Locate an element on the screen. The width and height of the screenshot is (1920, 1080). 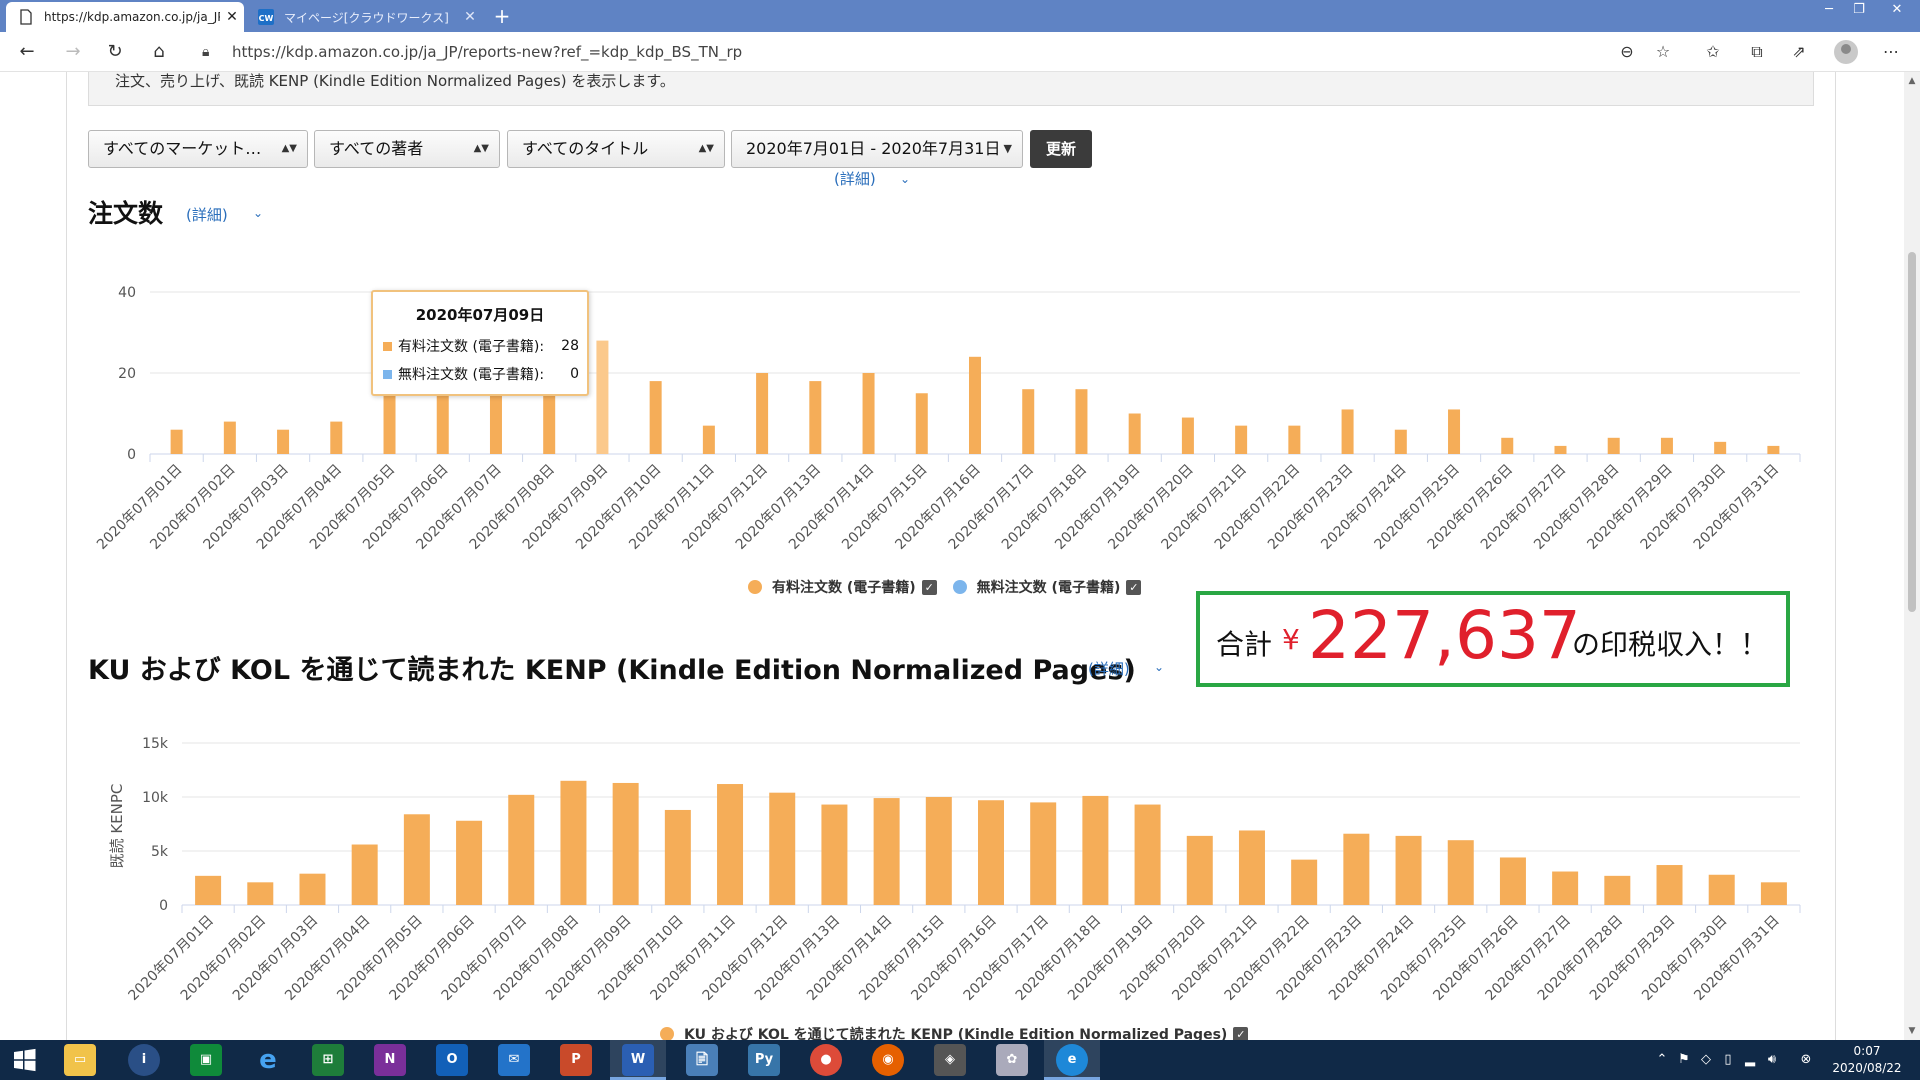
tab-title: マイページ[クラウドワークス] is located at coordinates (366, 17).